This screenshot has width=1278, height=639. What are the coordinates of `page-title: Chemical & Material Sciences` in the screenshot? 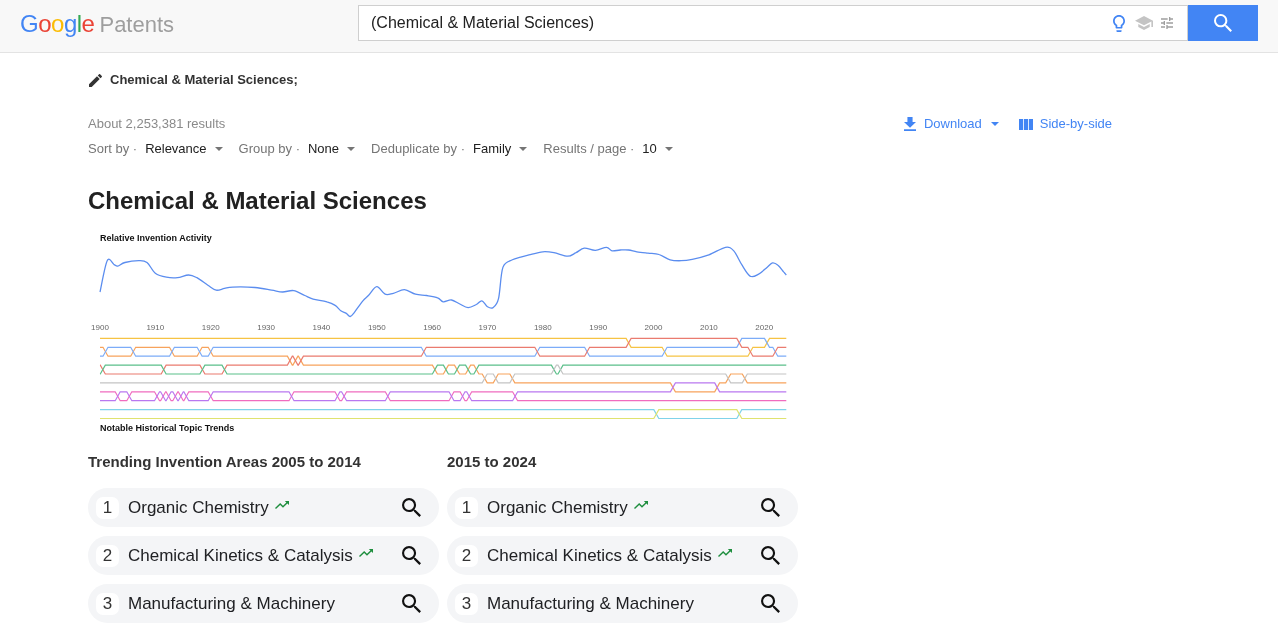 It's located at (258, 201).